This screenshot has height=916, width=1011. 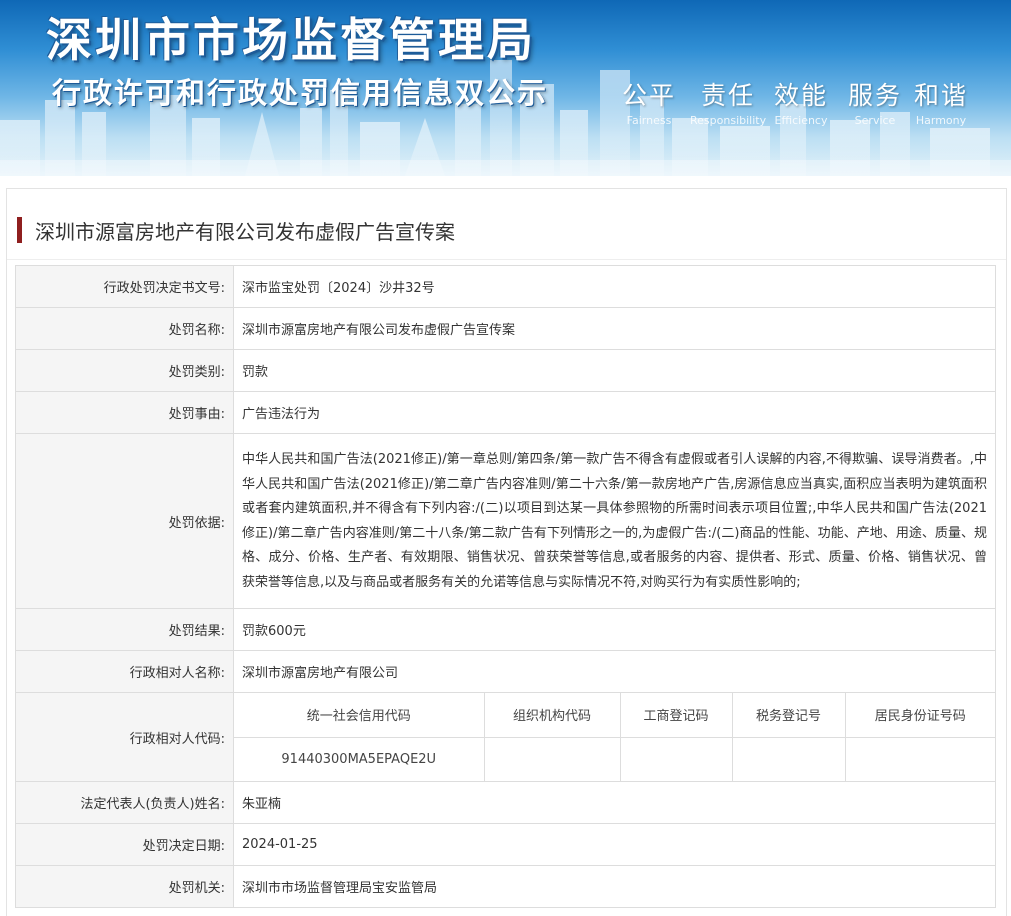 What do you see at coordinates (359, 715) in the screenshot?
I see `credit-code-header: 统一社会信用代码` at bounding box center [359, 715].